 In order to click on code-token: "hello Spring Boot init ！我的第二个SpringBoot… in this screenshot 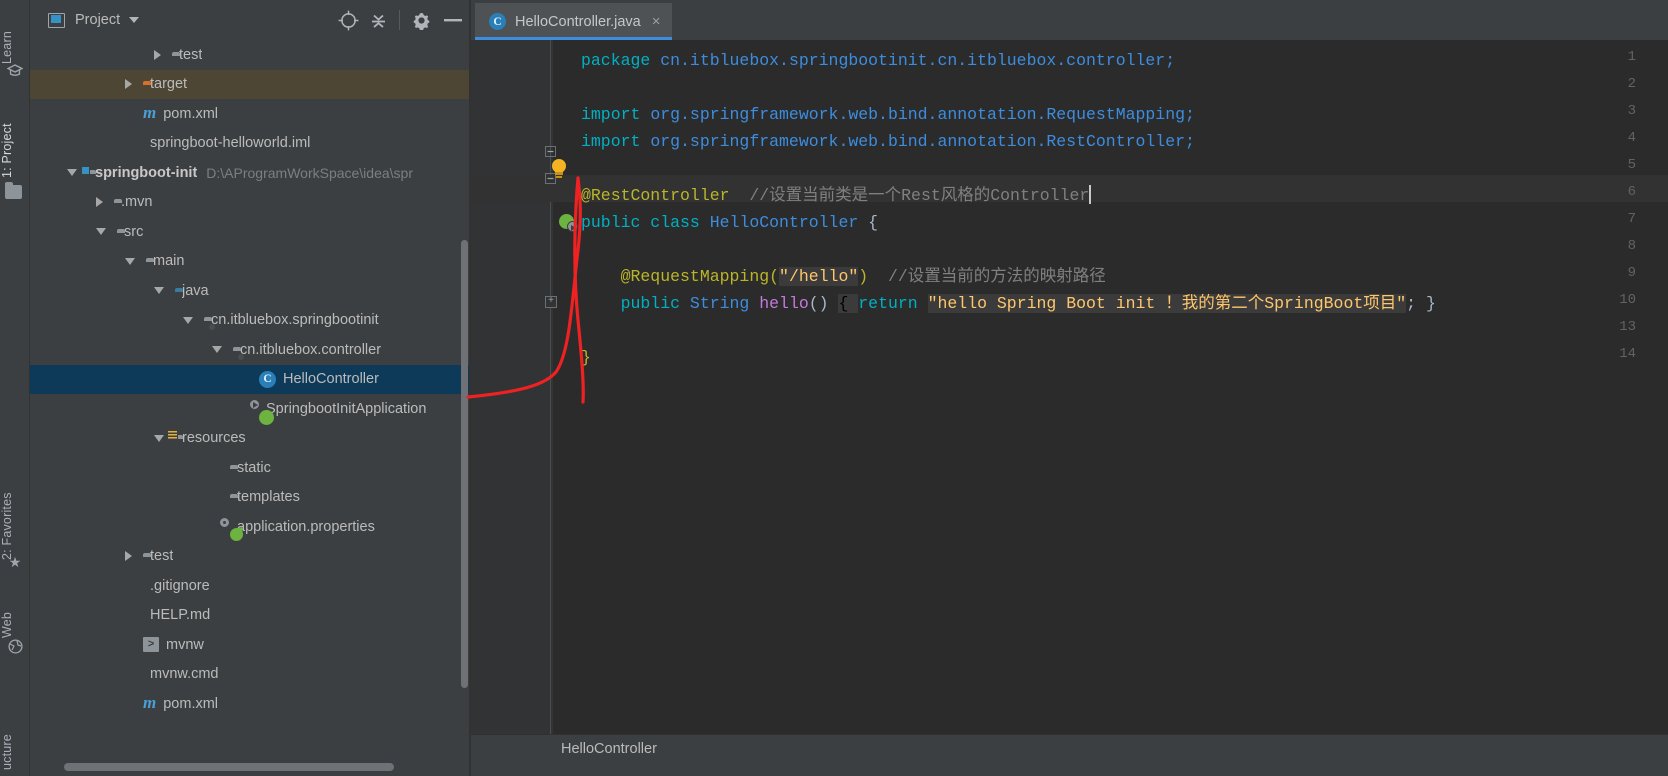, I will do `click(1167, 303)`.